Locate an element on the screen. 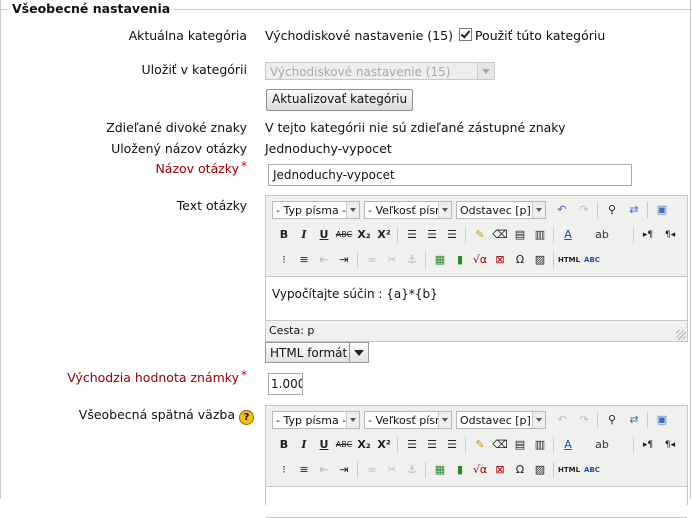 This screenshot has height=518, width=692. default-grade-input: 1.000 is located at coordinates (285, 384).